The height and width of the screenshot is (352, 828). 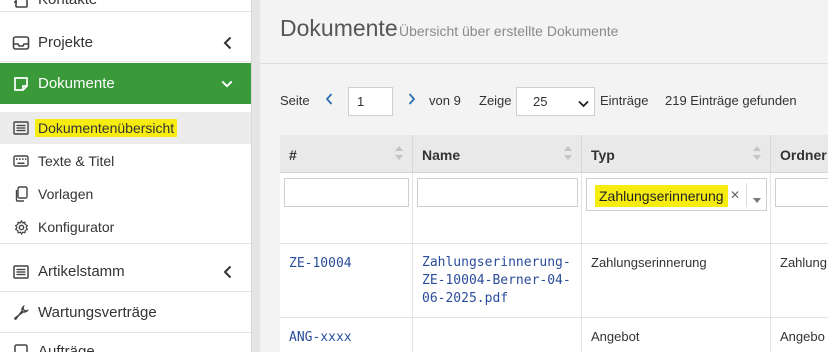 What do you see at coordinates (497, 335) in the screenshot?
I see `table-cell-name` at bounding box center [497, 335].